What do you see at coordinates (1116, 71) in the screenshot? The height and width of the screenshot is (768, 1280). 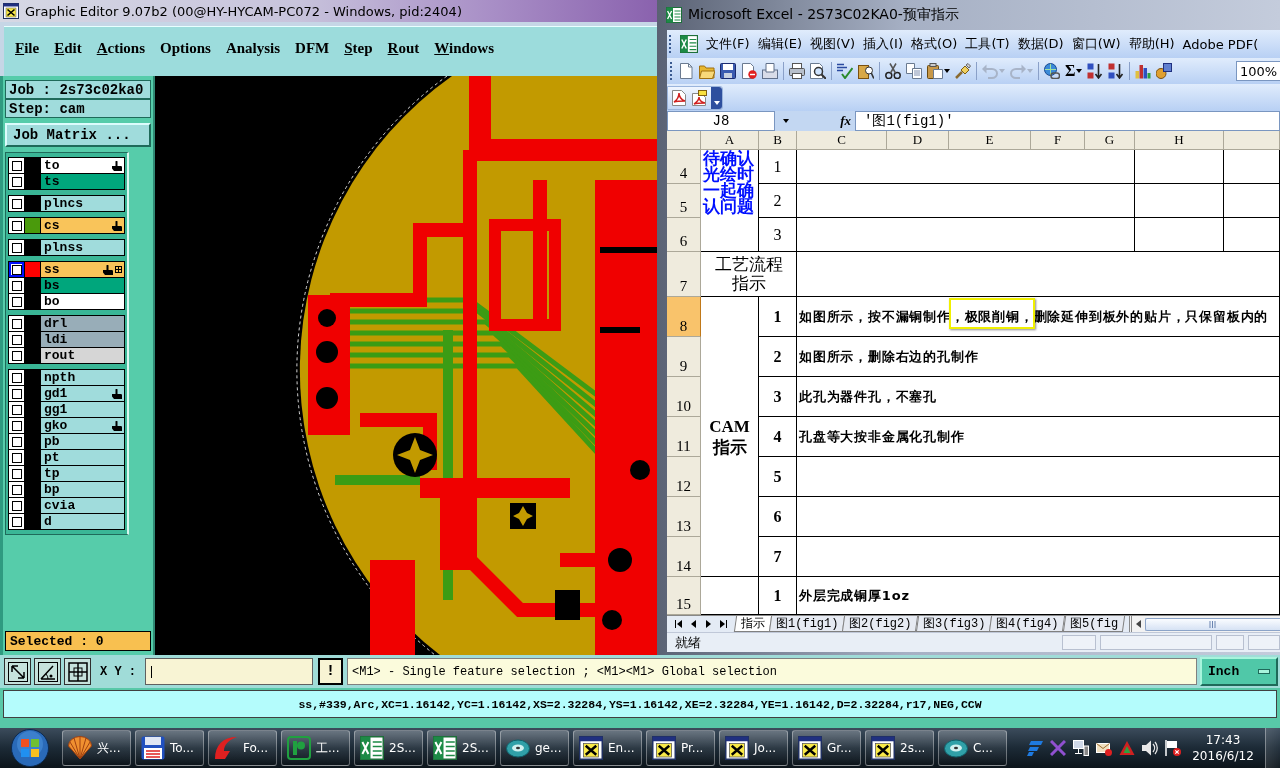 I see `sort-descending-icon` at bounding box center [1116, 71].